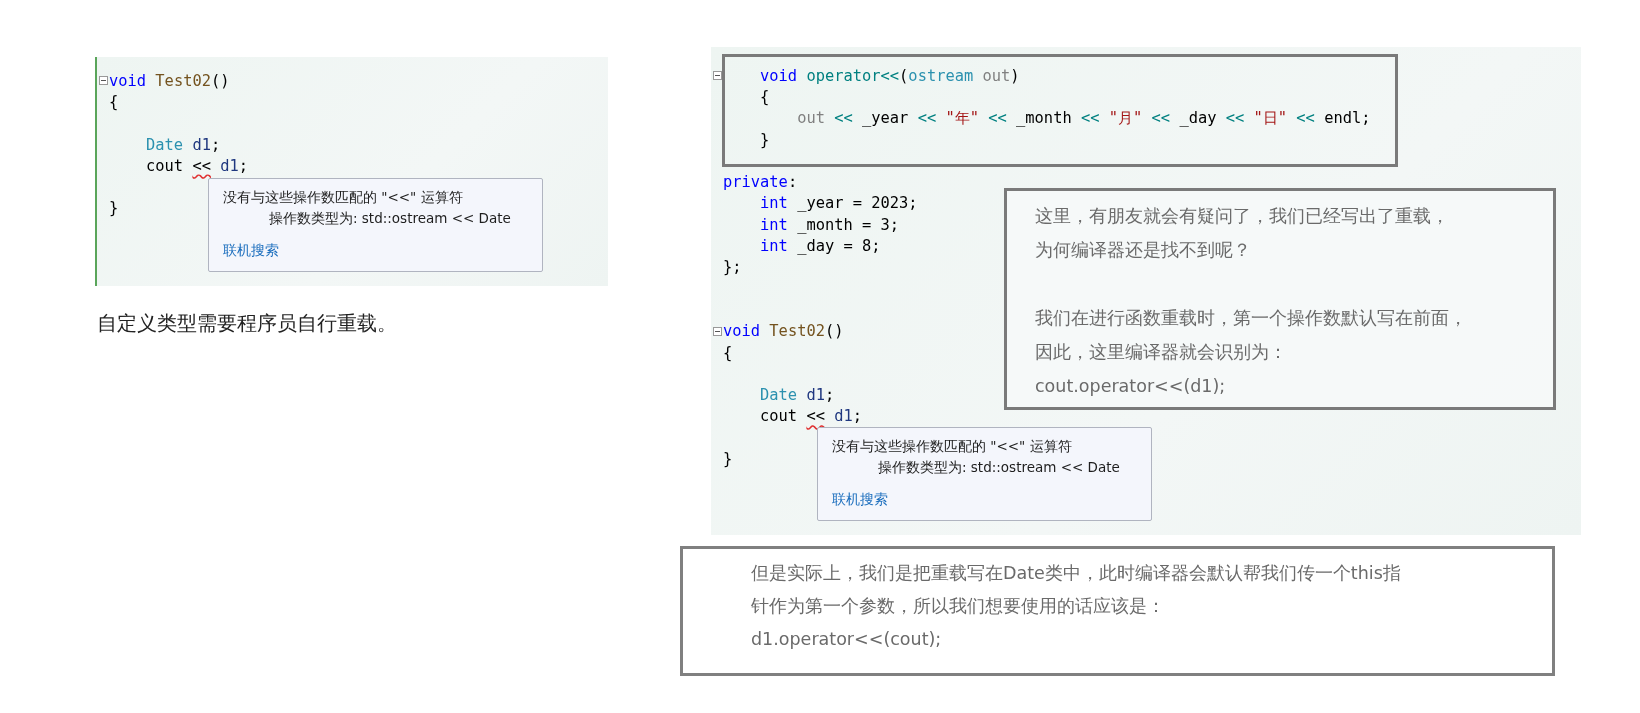 The height and width of the screenshot is (713, 1640). Describe the element at coordinates (247, 323) in the screenshot. I see `caption-text: 自定义类型需要程序员自行重载。` at that location.